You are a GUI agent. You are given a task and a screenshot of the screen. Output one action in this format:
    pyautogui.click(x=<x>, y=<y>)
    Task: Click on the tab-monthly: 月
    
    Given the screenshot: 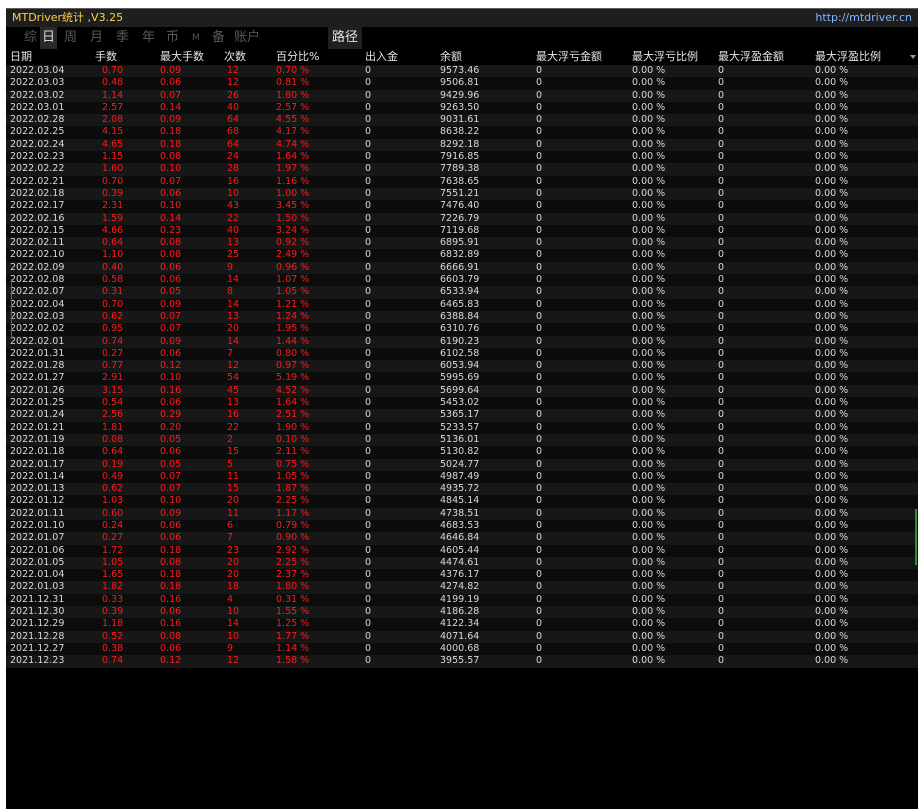 What is the action you would take?
    pyautogui.click(x=96, y=38)
    